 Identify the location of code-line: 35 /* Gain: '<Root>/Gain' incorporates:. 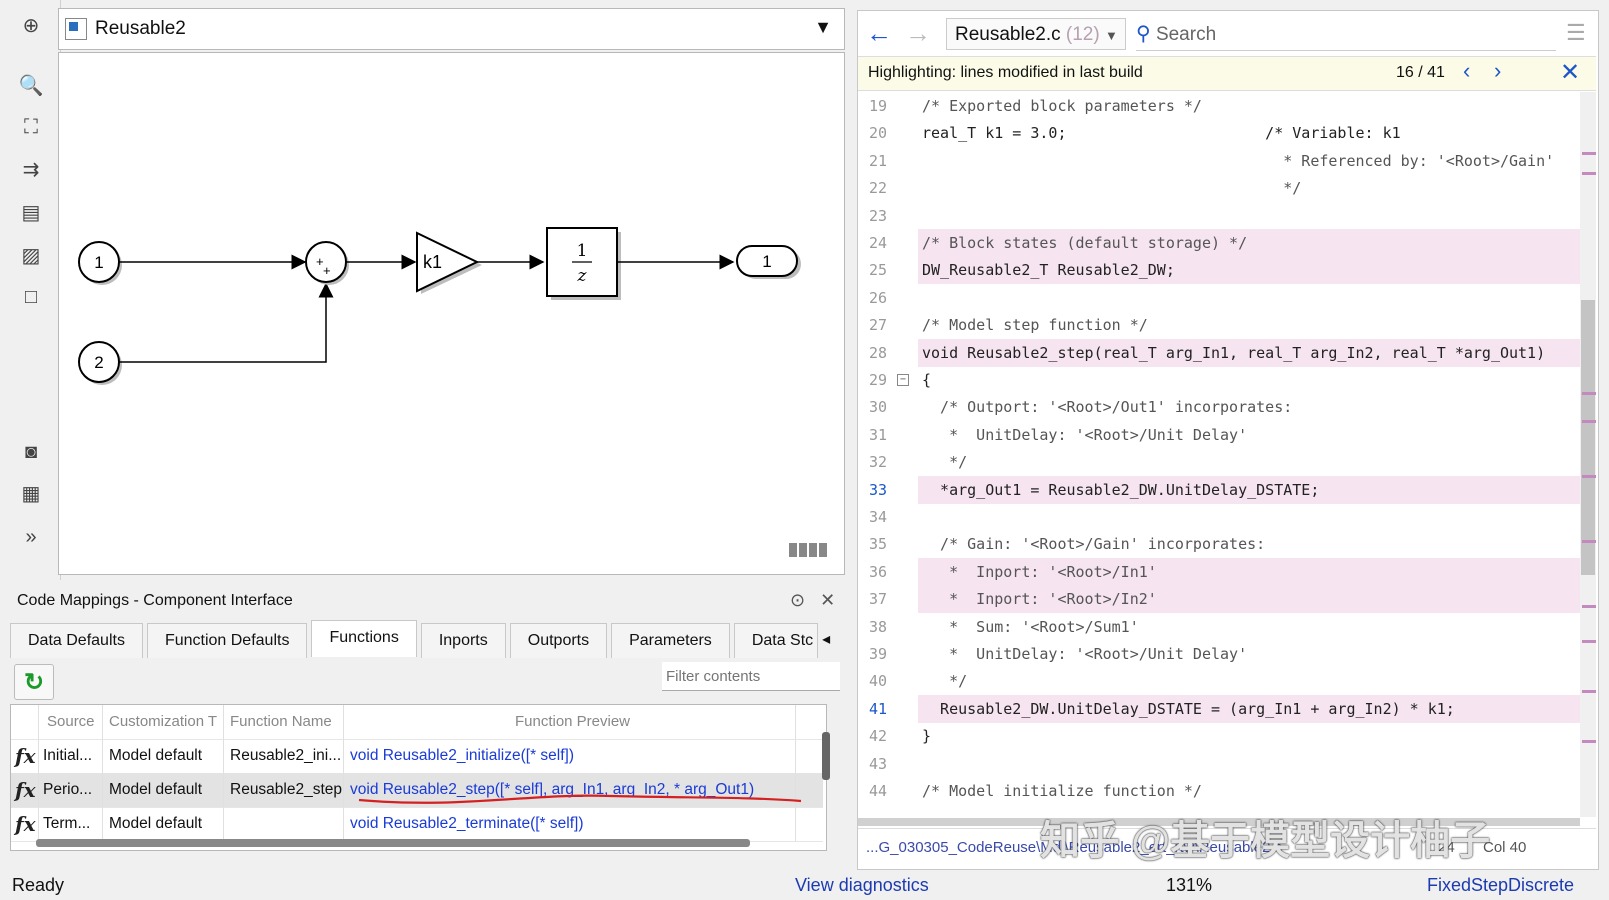
(1219, 544).